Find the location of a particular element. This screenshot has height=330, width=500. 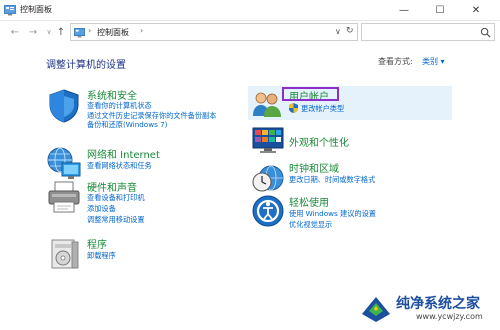

printer-icon is located at coordinates (64, 197).